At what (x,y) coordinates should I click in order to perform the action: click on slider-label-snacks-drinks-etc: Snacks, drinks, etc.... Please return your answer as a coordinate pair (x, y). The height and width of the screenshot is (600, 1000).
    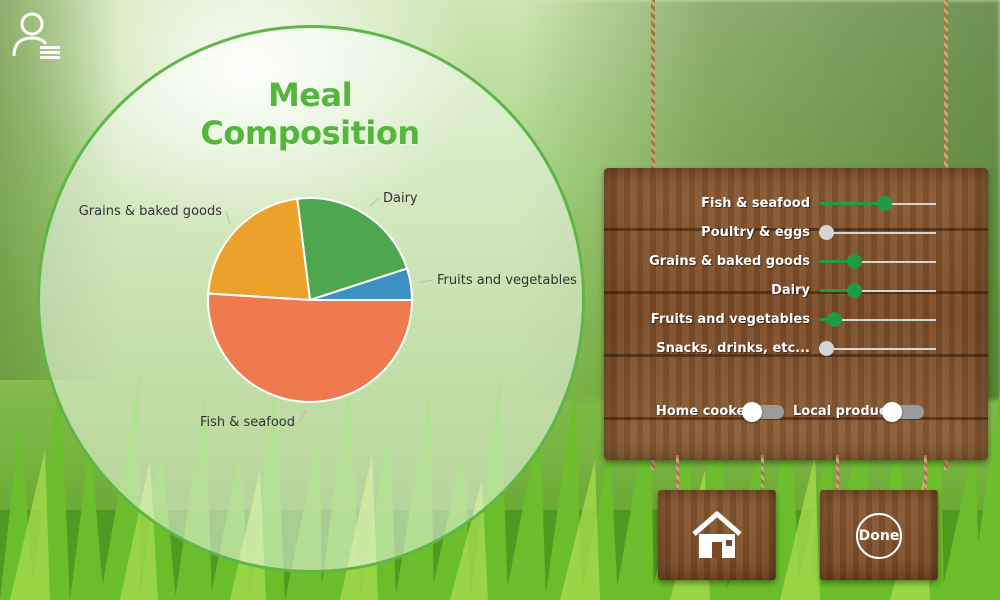
    Looking at the image, I should click on (733, 348).